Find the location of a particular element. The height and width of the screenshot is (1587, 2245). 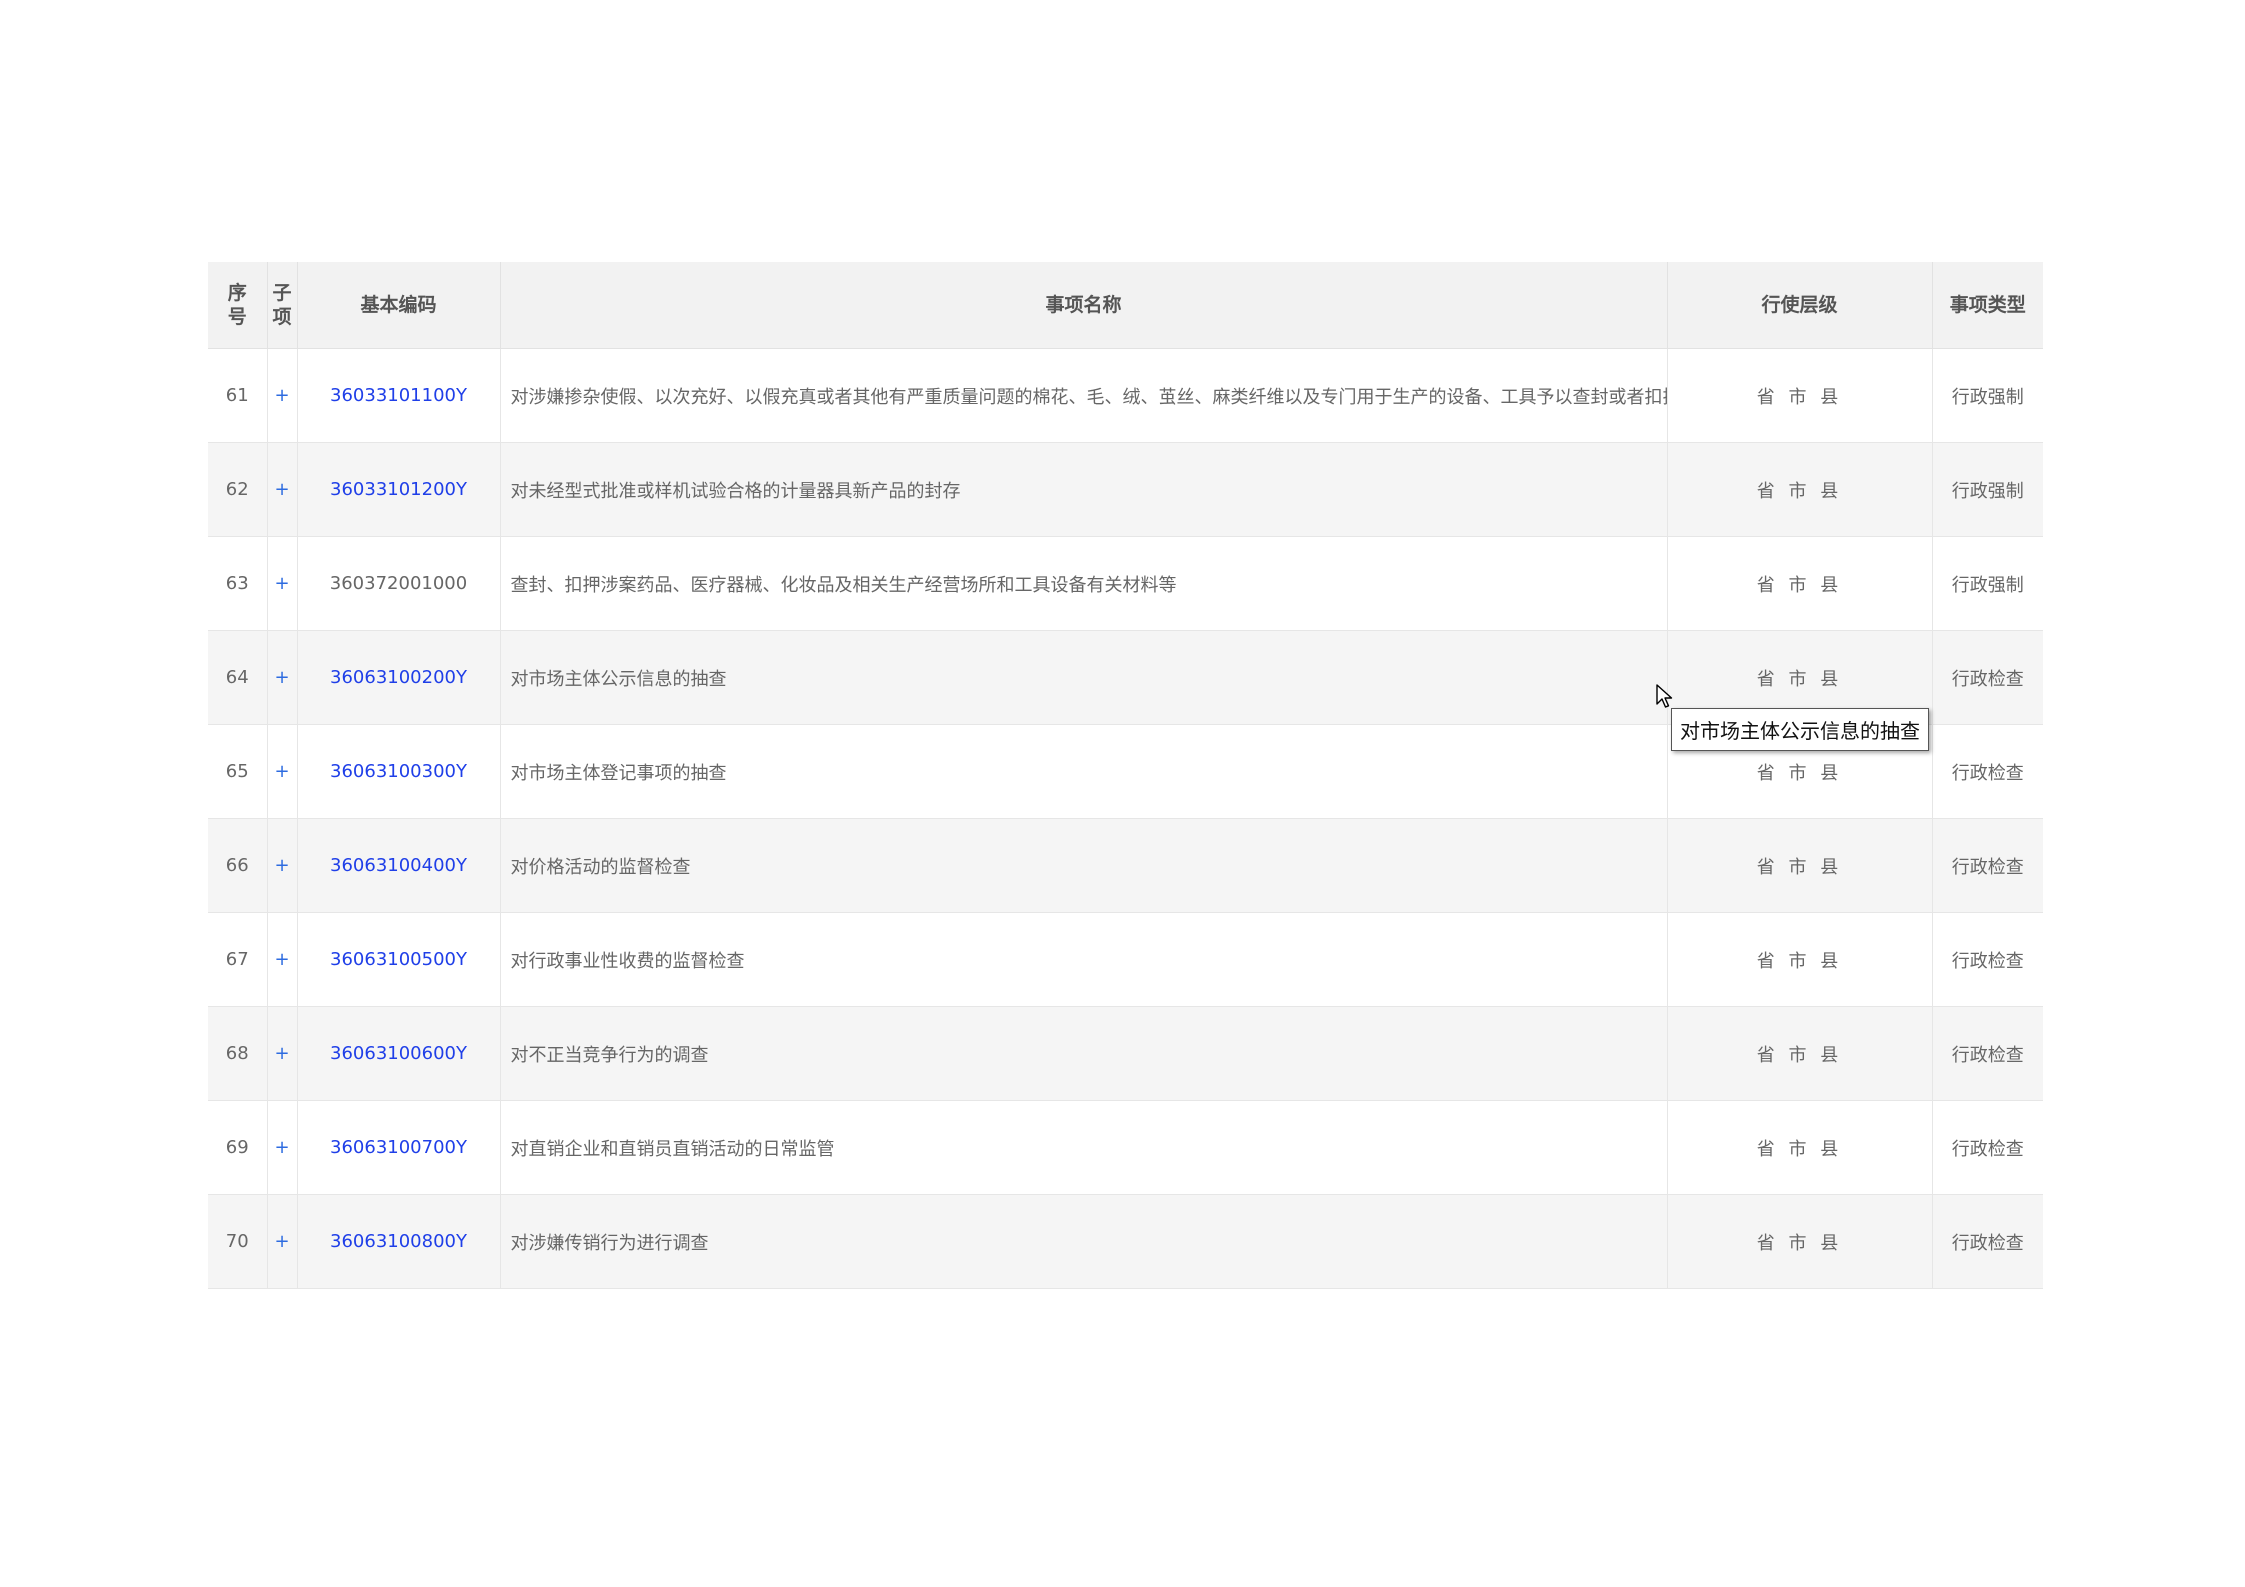

cell-seq: 66 is located at coordinates (238, 865).